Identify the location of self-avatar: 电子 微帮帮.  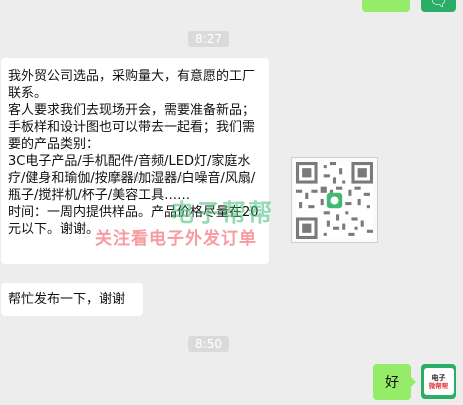
(438, 381).